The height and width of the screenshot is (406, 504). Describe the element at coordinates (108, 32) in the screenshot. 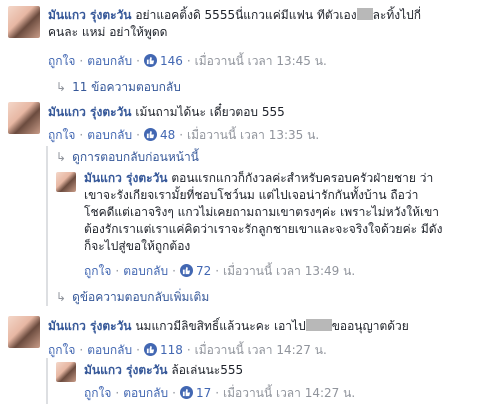

I see `comment-text: คนละ แหม่ อย่าให้พูดด` at that location.